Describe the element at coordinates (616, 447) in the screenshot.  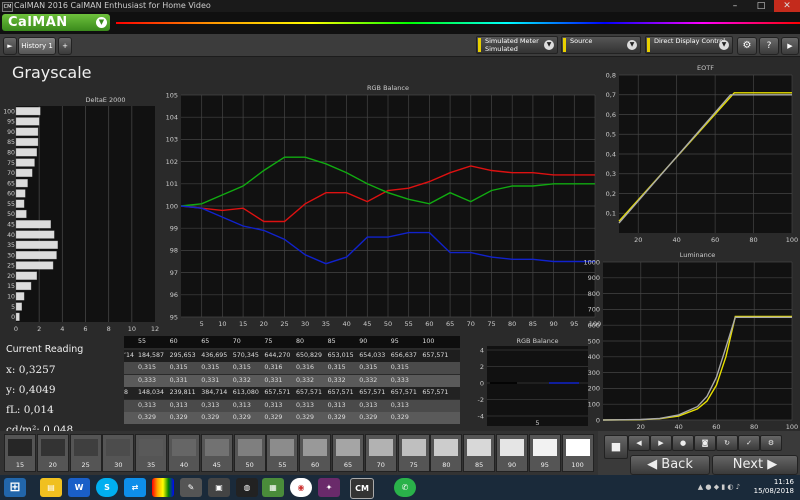
I see `stop-icon: ■` at that location.